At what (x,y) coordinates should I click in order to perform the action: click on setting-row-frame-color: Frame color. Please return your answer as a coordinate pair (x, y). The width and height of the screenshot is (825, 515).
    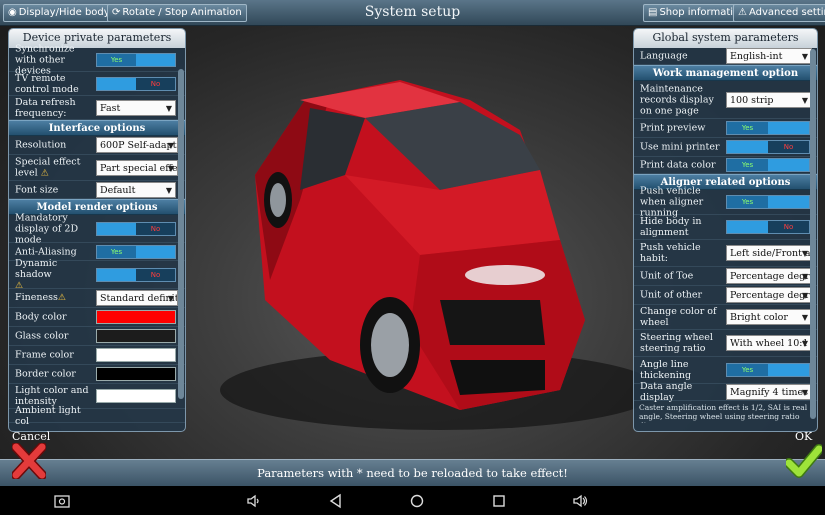
    Looking at the image, I should click on (97, 355).